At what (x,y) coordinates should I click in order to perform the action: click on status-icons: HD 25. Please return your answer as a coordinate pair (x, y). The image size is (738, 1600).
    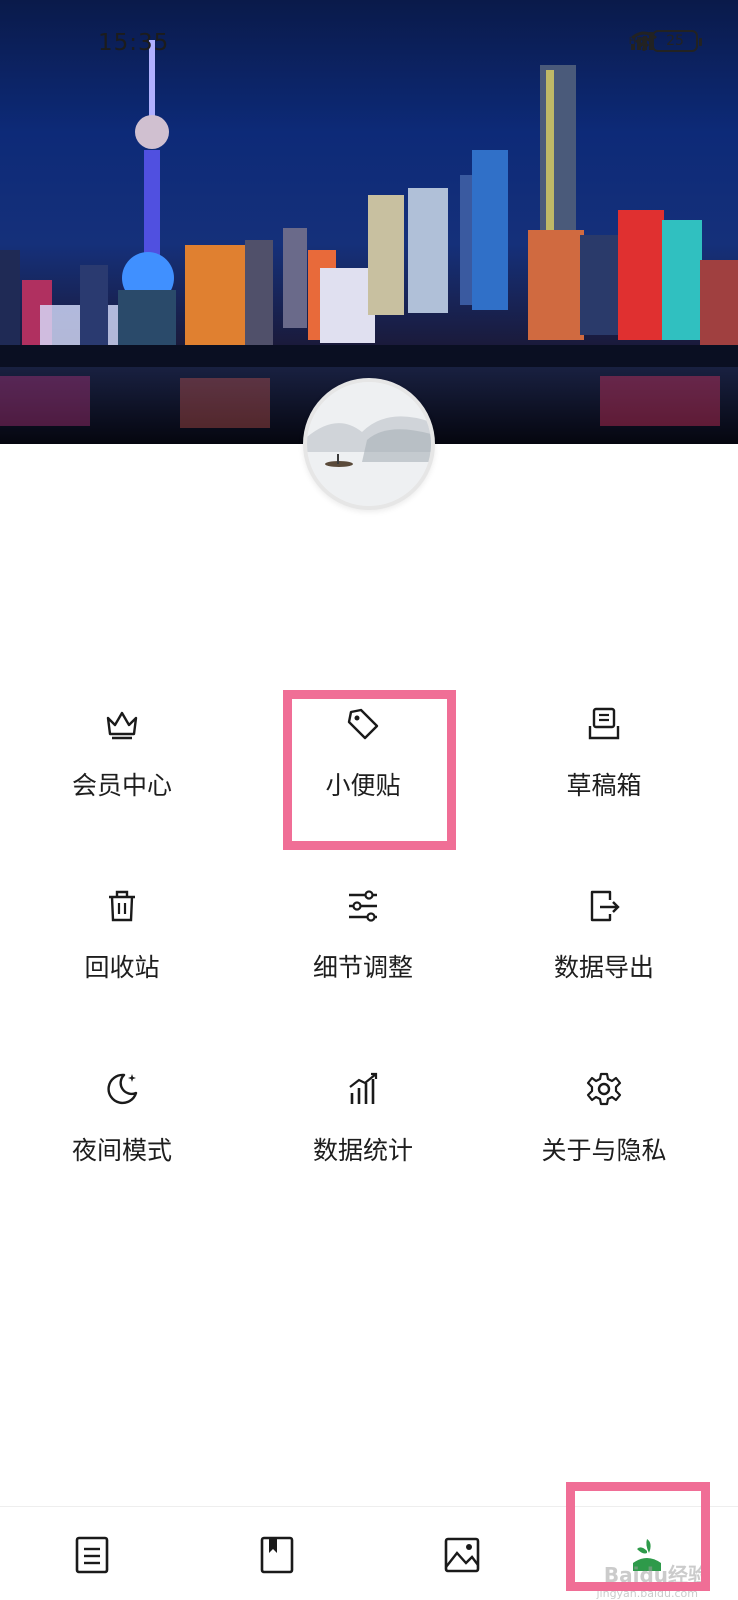
    Looking at the image, I should click on (665, 41).